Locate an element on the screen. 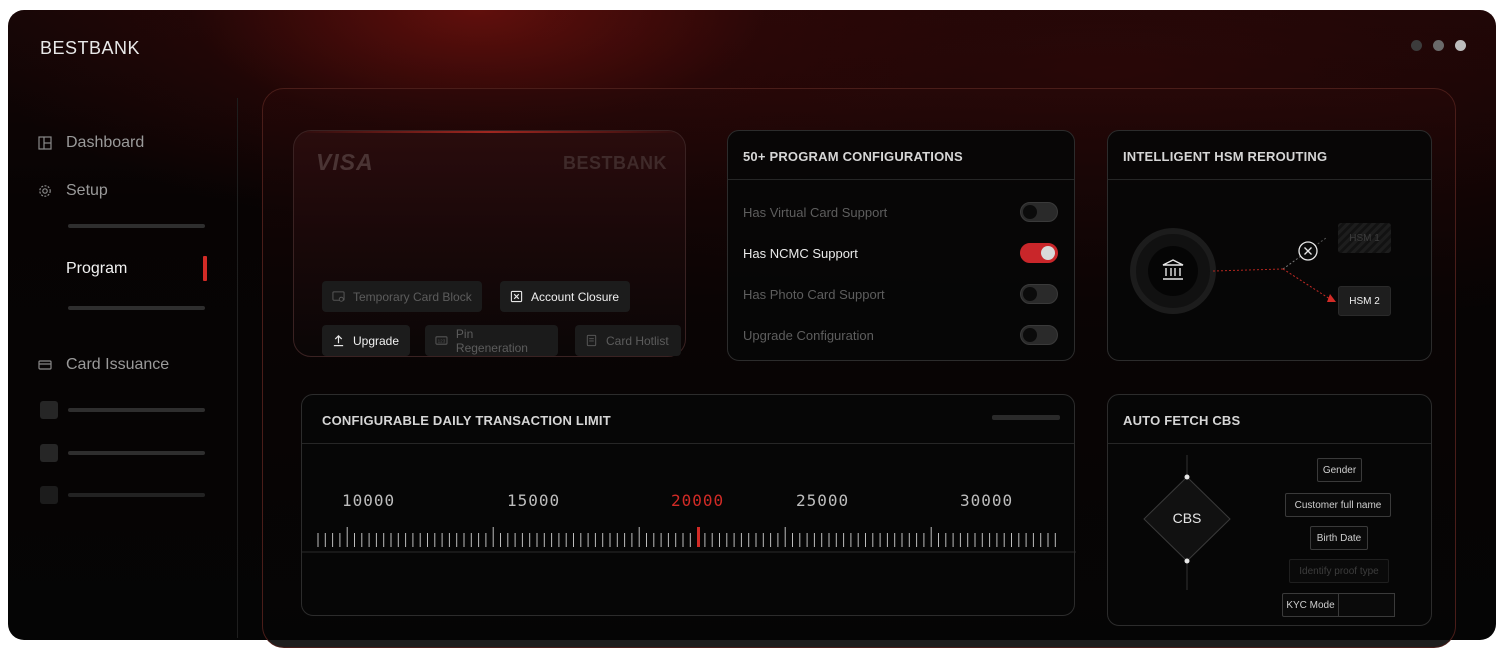  hsm-rerouting-card: INTELLIGENT HSM REROUTING HSM 1 HSM 2 is located at coordinates (1269, 245).